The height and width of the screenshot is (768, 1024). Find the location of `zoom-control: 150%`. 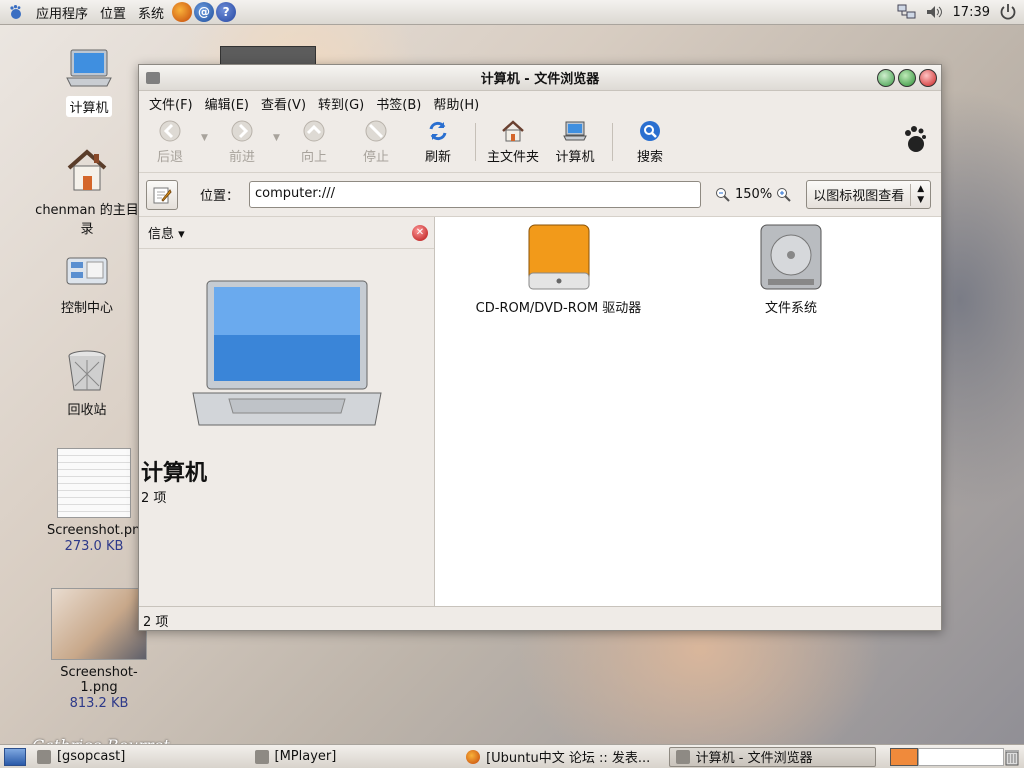

zoom-control: 150% is located at coordinates (753, 195).